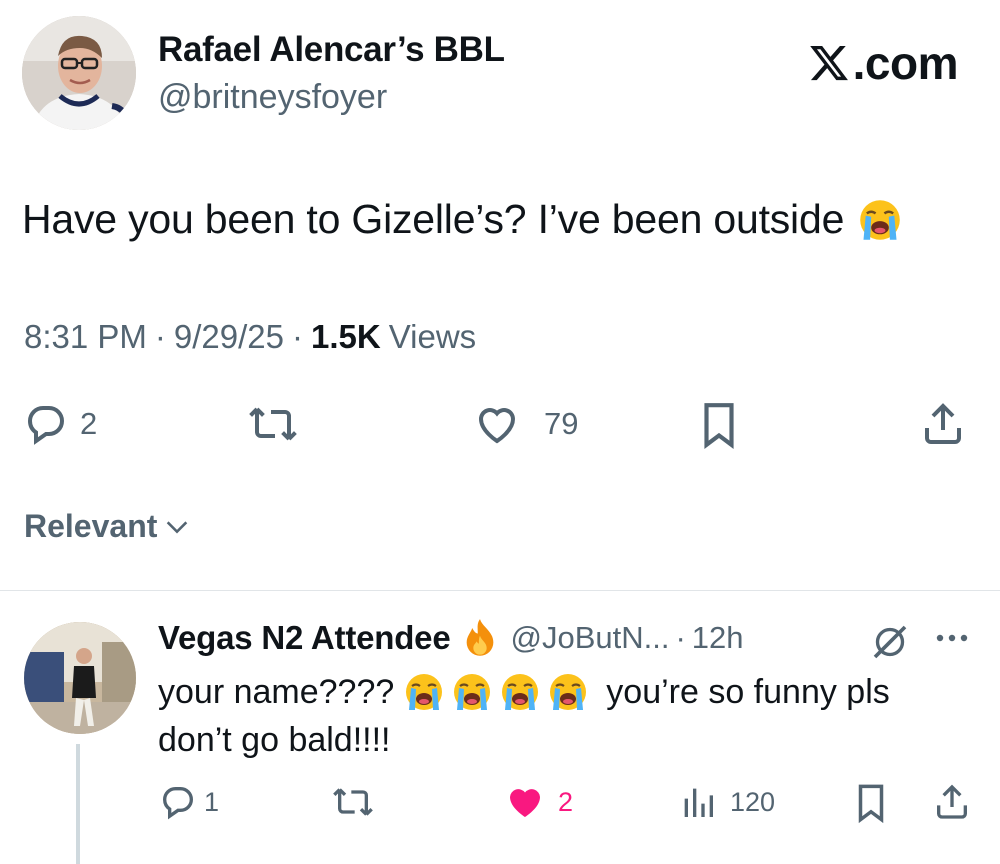 The height and width of the screenshot is (864, 1000). I want to click on display-name: Rafael Alencar’s BBL, so click(331, 50).